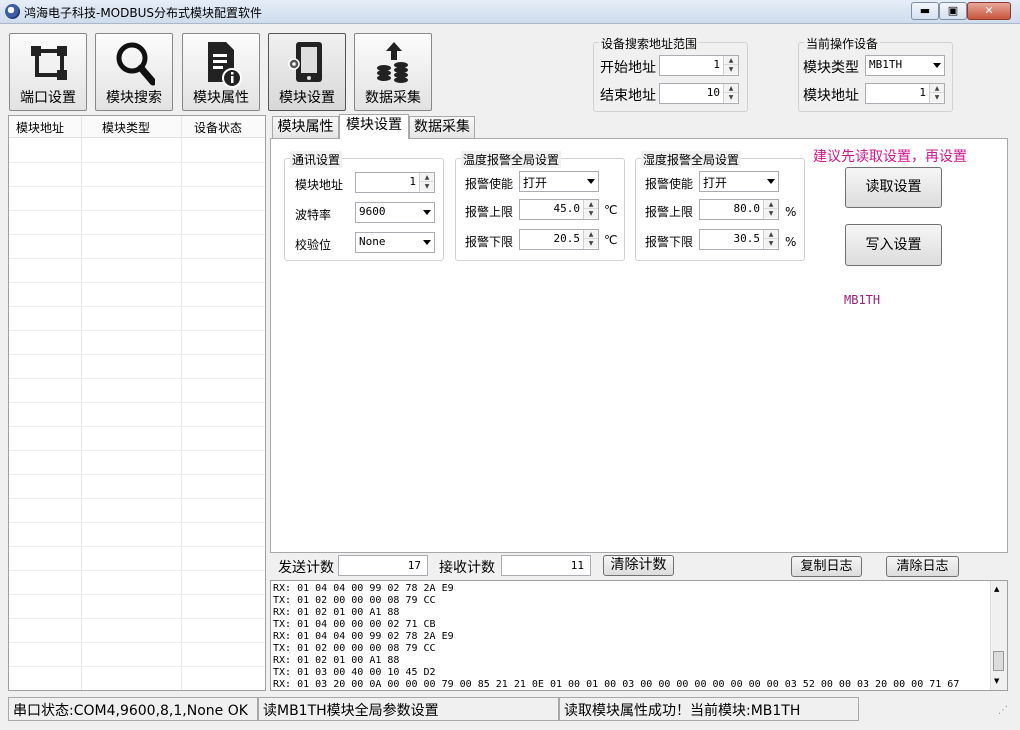  I want to click on column-header: 模块类型, so click(126, 127).